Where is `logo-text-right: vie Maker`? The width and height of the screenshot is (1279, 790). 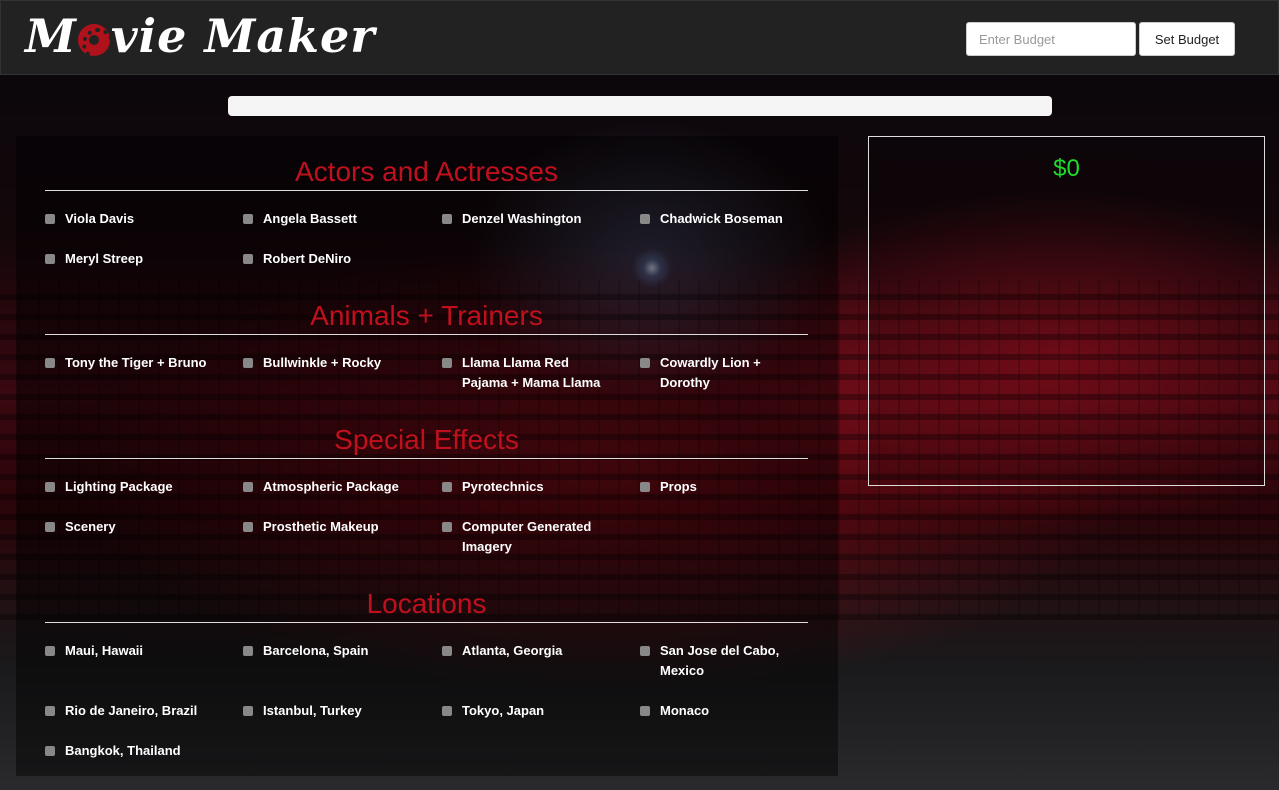 logo-text-right: vie Maker is located at coordinates (243, 36).